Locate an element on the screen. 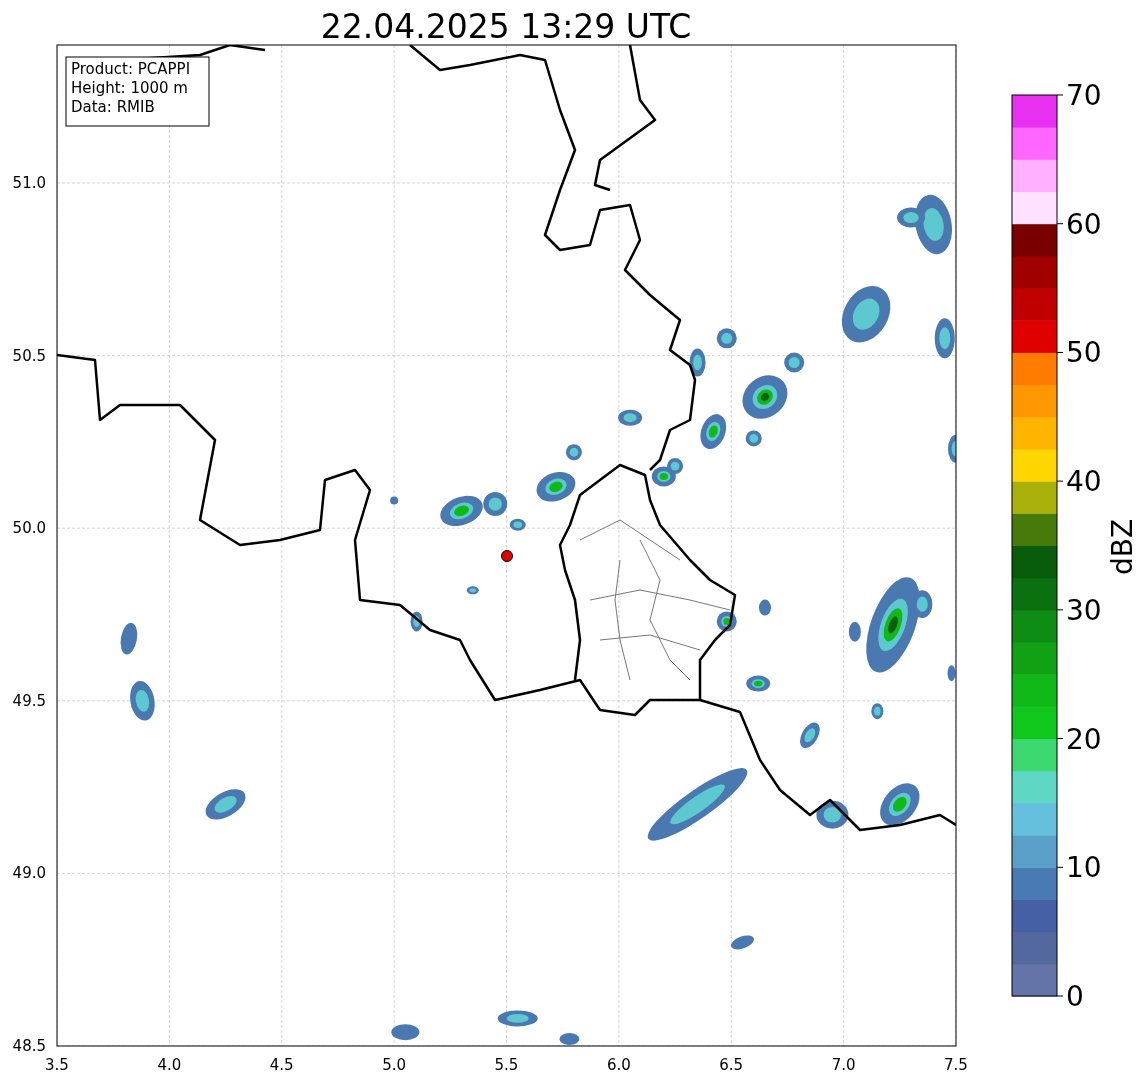 The image size is (1145, 1084). colorbar-tick-label: 60 is located at coordinates (1084, 224).